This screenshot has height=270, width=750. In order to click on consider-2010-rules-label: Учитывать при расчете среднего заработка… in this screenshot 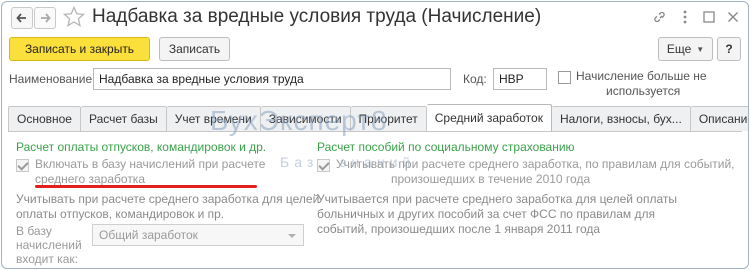, I will do `click(535, 172)`.